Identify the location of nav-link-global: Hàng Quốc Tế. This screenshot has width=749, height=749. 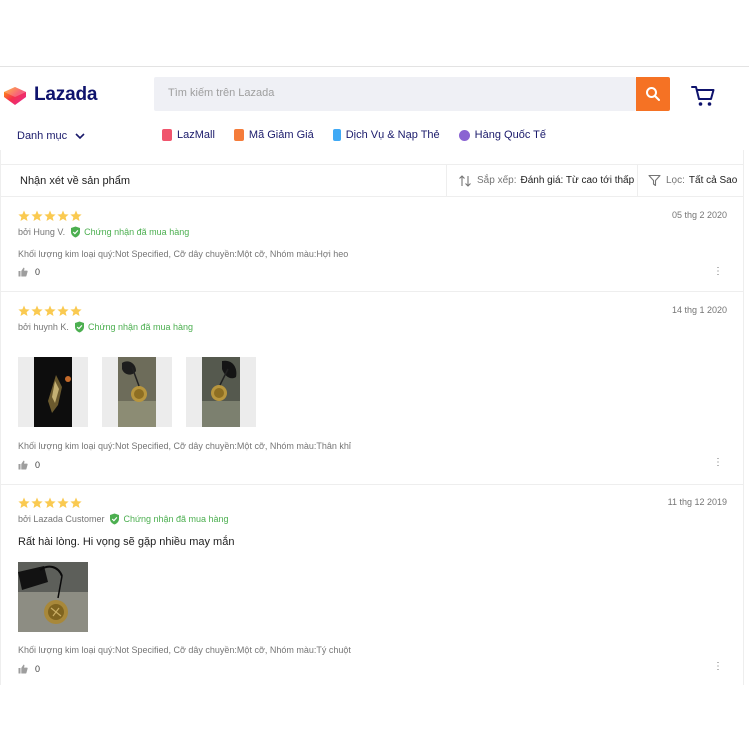
(502, 135).